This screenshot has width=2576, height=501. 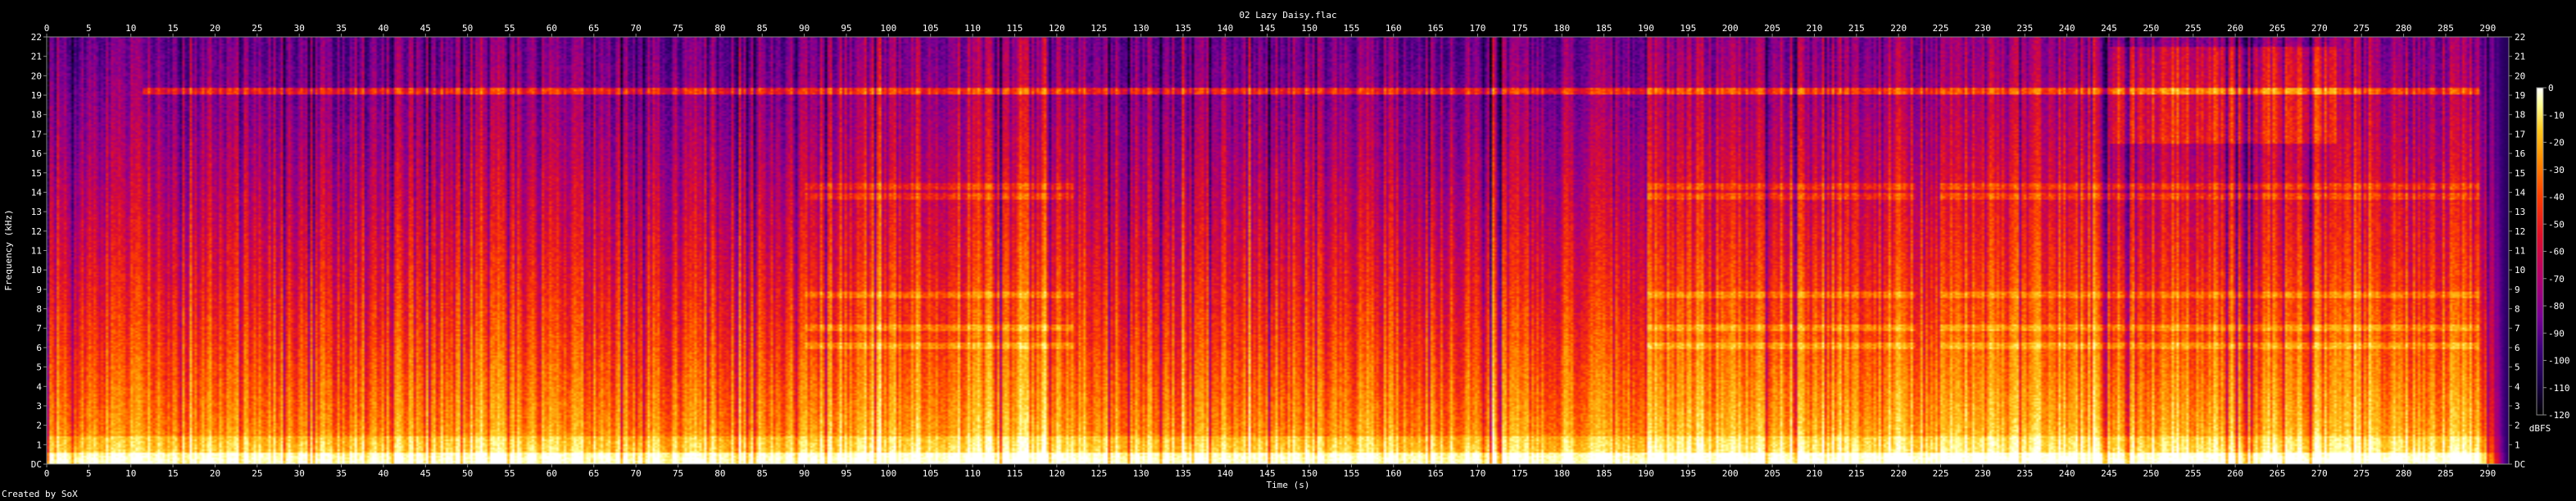 I want to click on colorbar-tick-label: -20, so click(x=2556, y=143).